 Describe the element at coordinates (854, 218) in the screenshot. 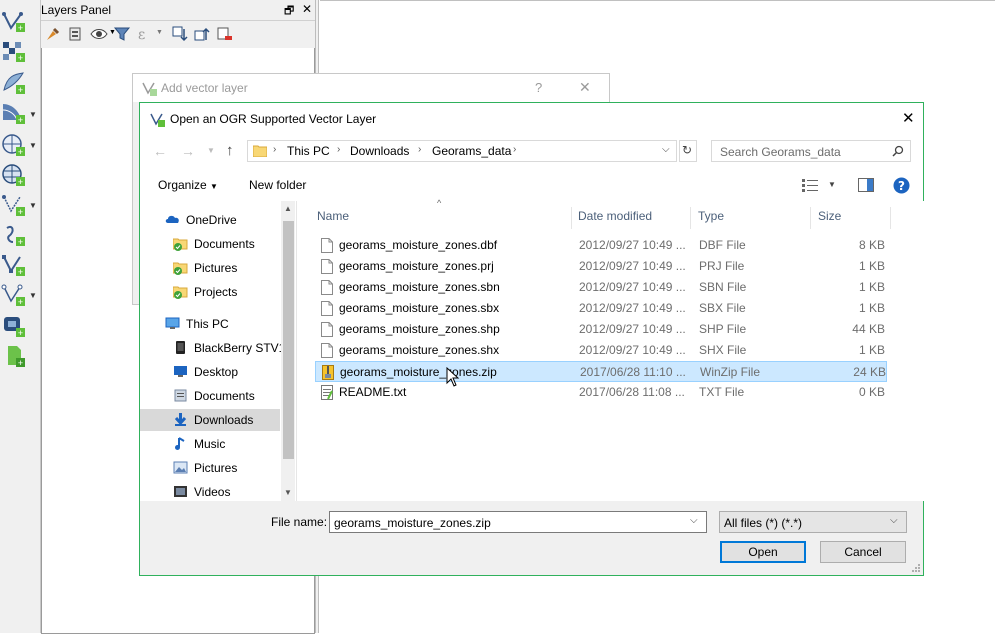

I see `column-header-size: Size` at that location.